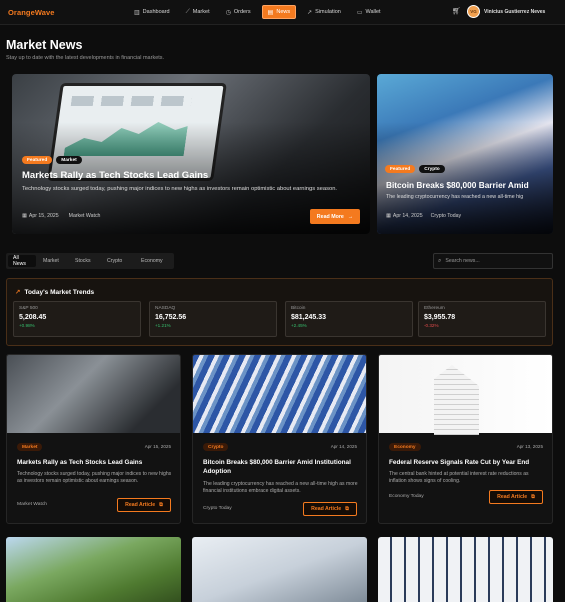 This screenshot has height=602, width=565. Describe the element at coordinates (152, 12) in the screenshot. I see `nav-item-dashboard: ▥ Dashboard` at that location.